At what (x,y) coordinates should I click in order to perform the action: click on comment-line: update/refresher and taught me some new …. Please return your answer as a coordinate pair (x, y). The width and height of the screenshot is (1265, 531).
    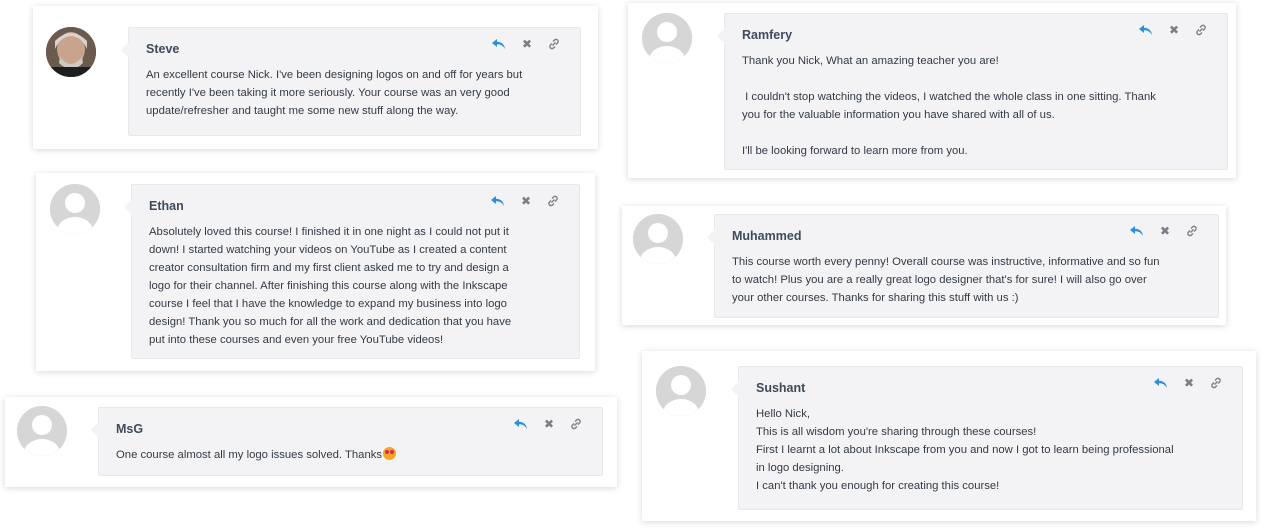
    Looking at the image, I should click on (302, 111).